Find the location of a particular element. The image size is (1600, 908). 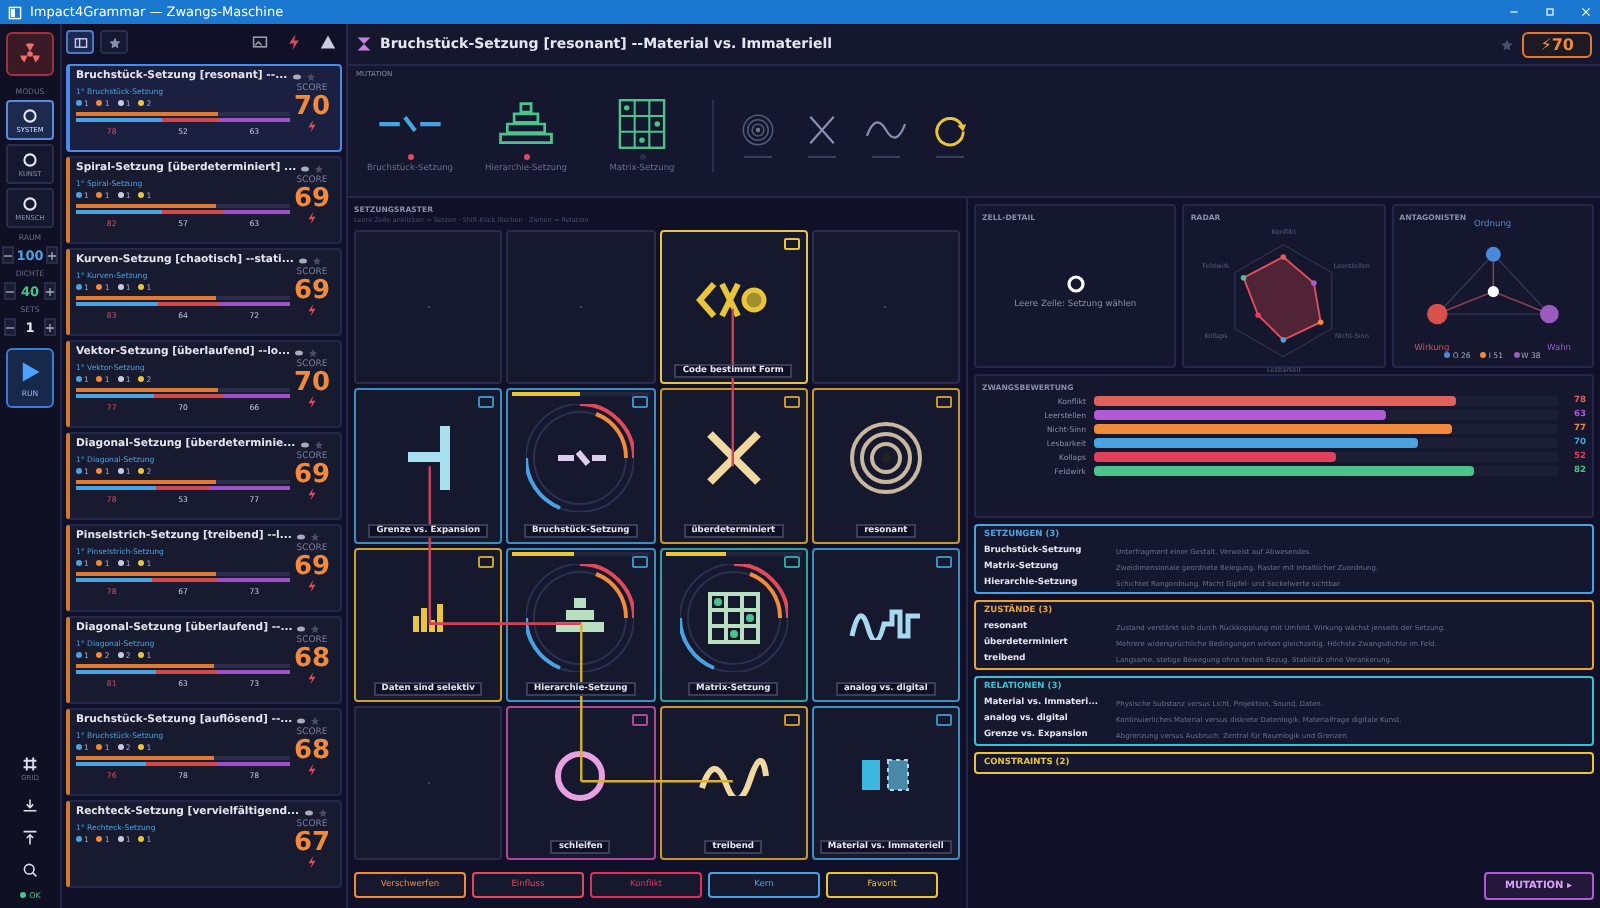

hash-icon is located at coordinates (30, 764).